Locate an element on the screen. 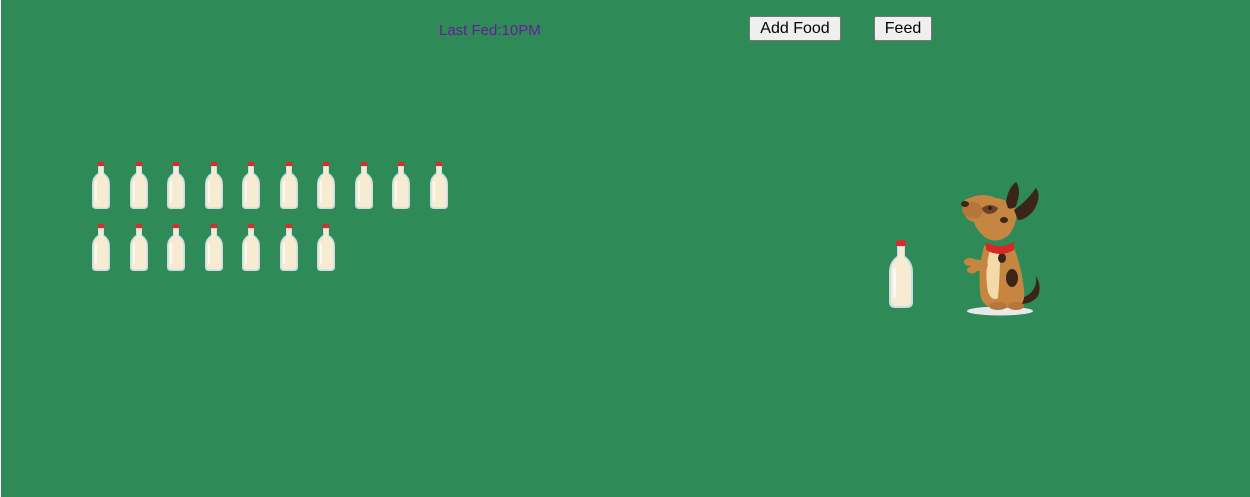 Image resolution: width=1250 pixels, height=497 pixels. feed-button: Feed is located at coordinates (903, 28).